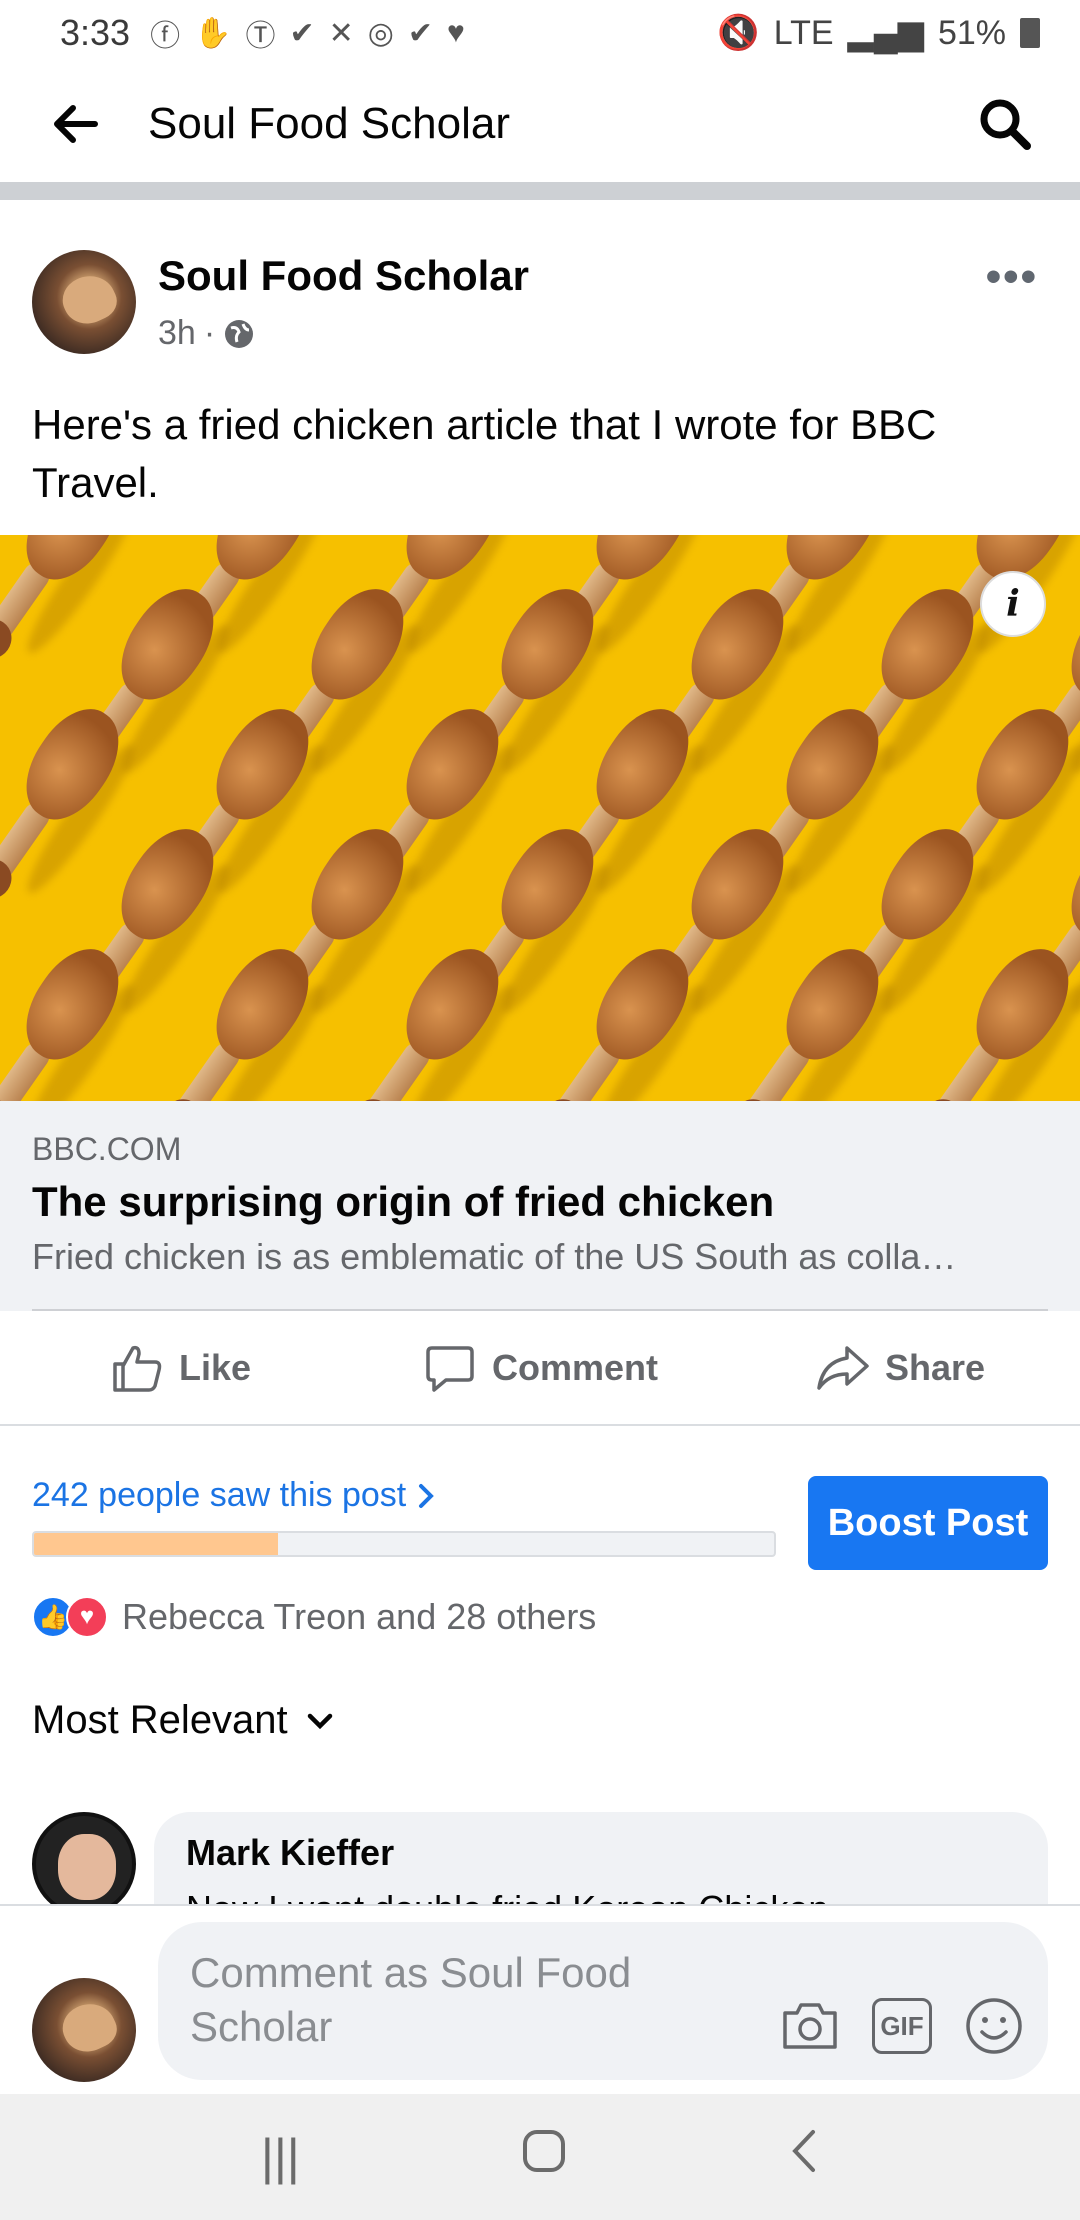 The image size is (1080, 2220). I want to click on composer-avatar, so click(84, 2030).